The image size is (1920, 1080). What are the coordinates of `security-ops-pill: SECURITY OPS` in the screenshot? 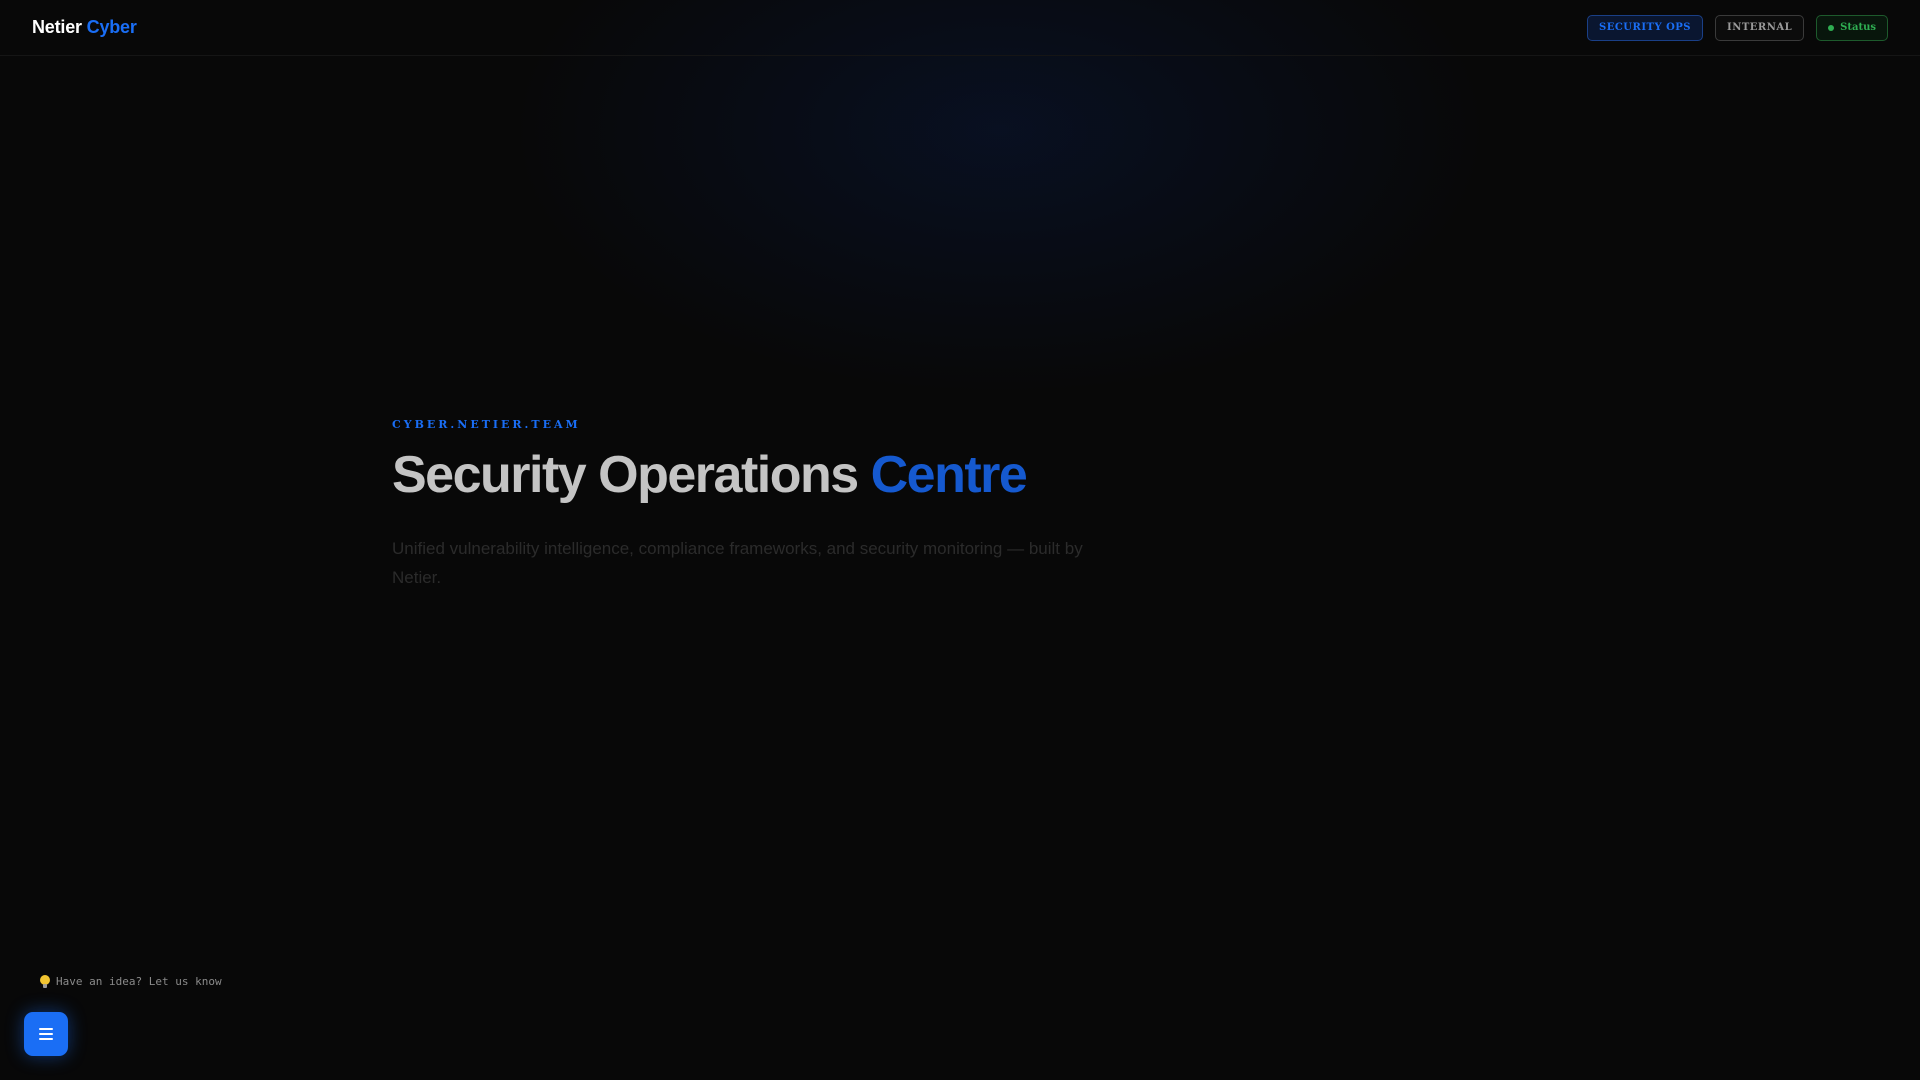 It's located at (1645, 27).